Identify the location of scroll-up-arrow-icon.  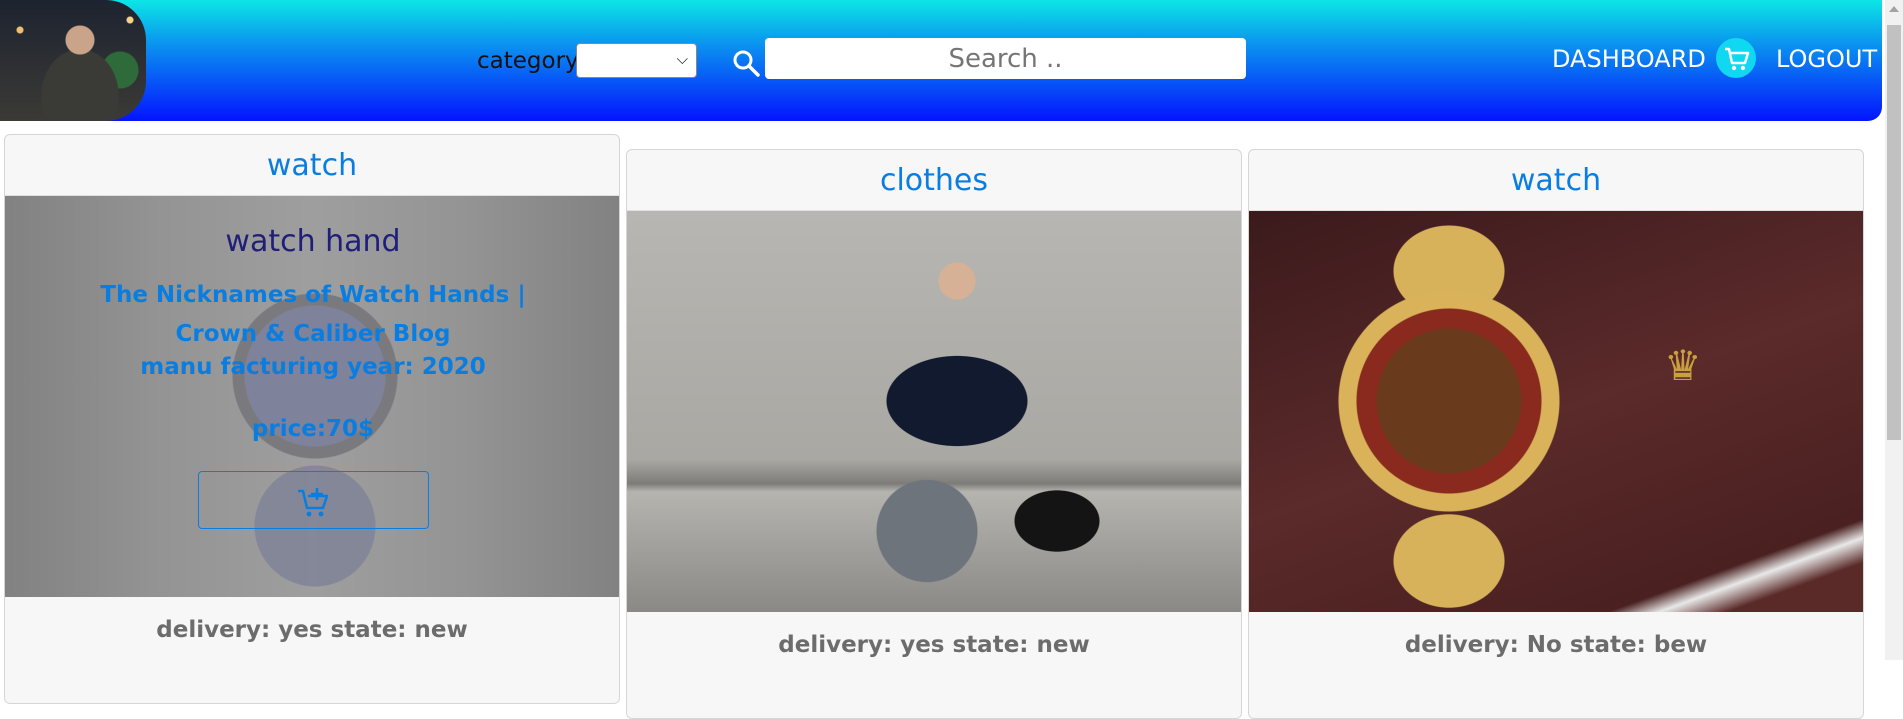
(1894, 9).